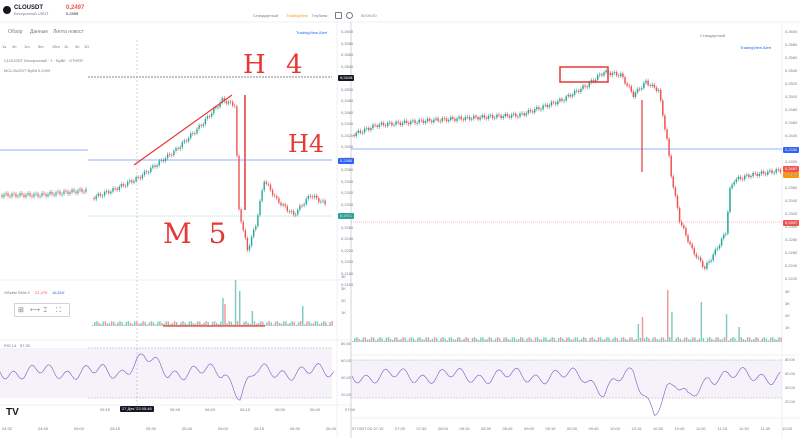 Image resolution: width=800 pixels, height=438 pixels. Describe the element at coordinates (791, 200) in the screenshot. I see `price-tick: 0,2340` at that location.